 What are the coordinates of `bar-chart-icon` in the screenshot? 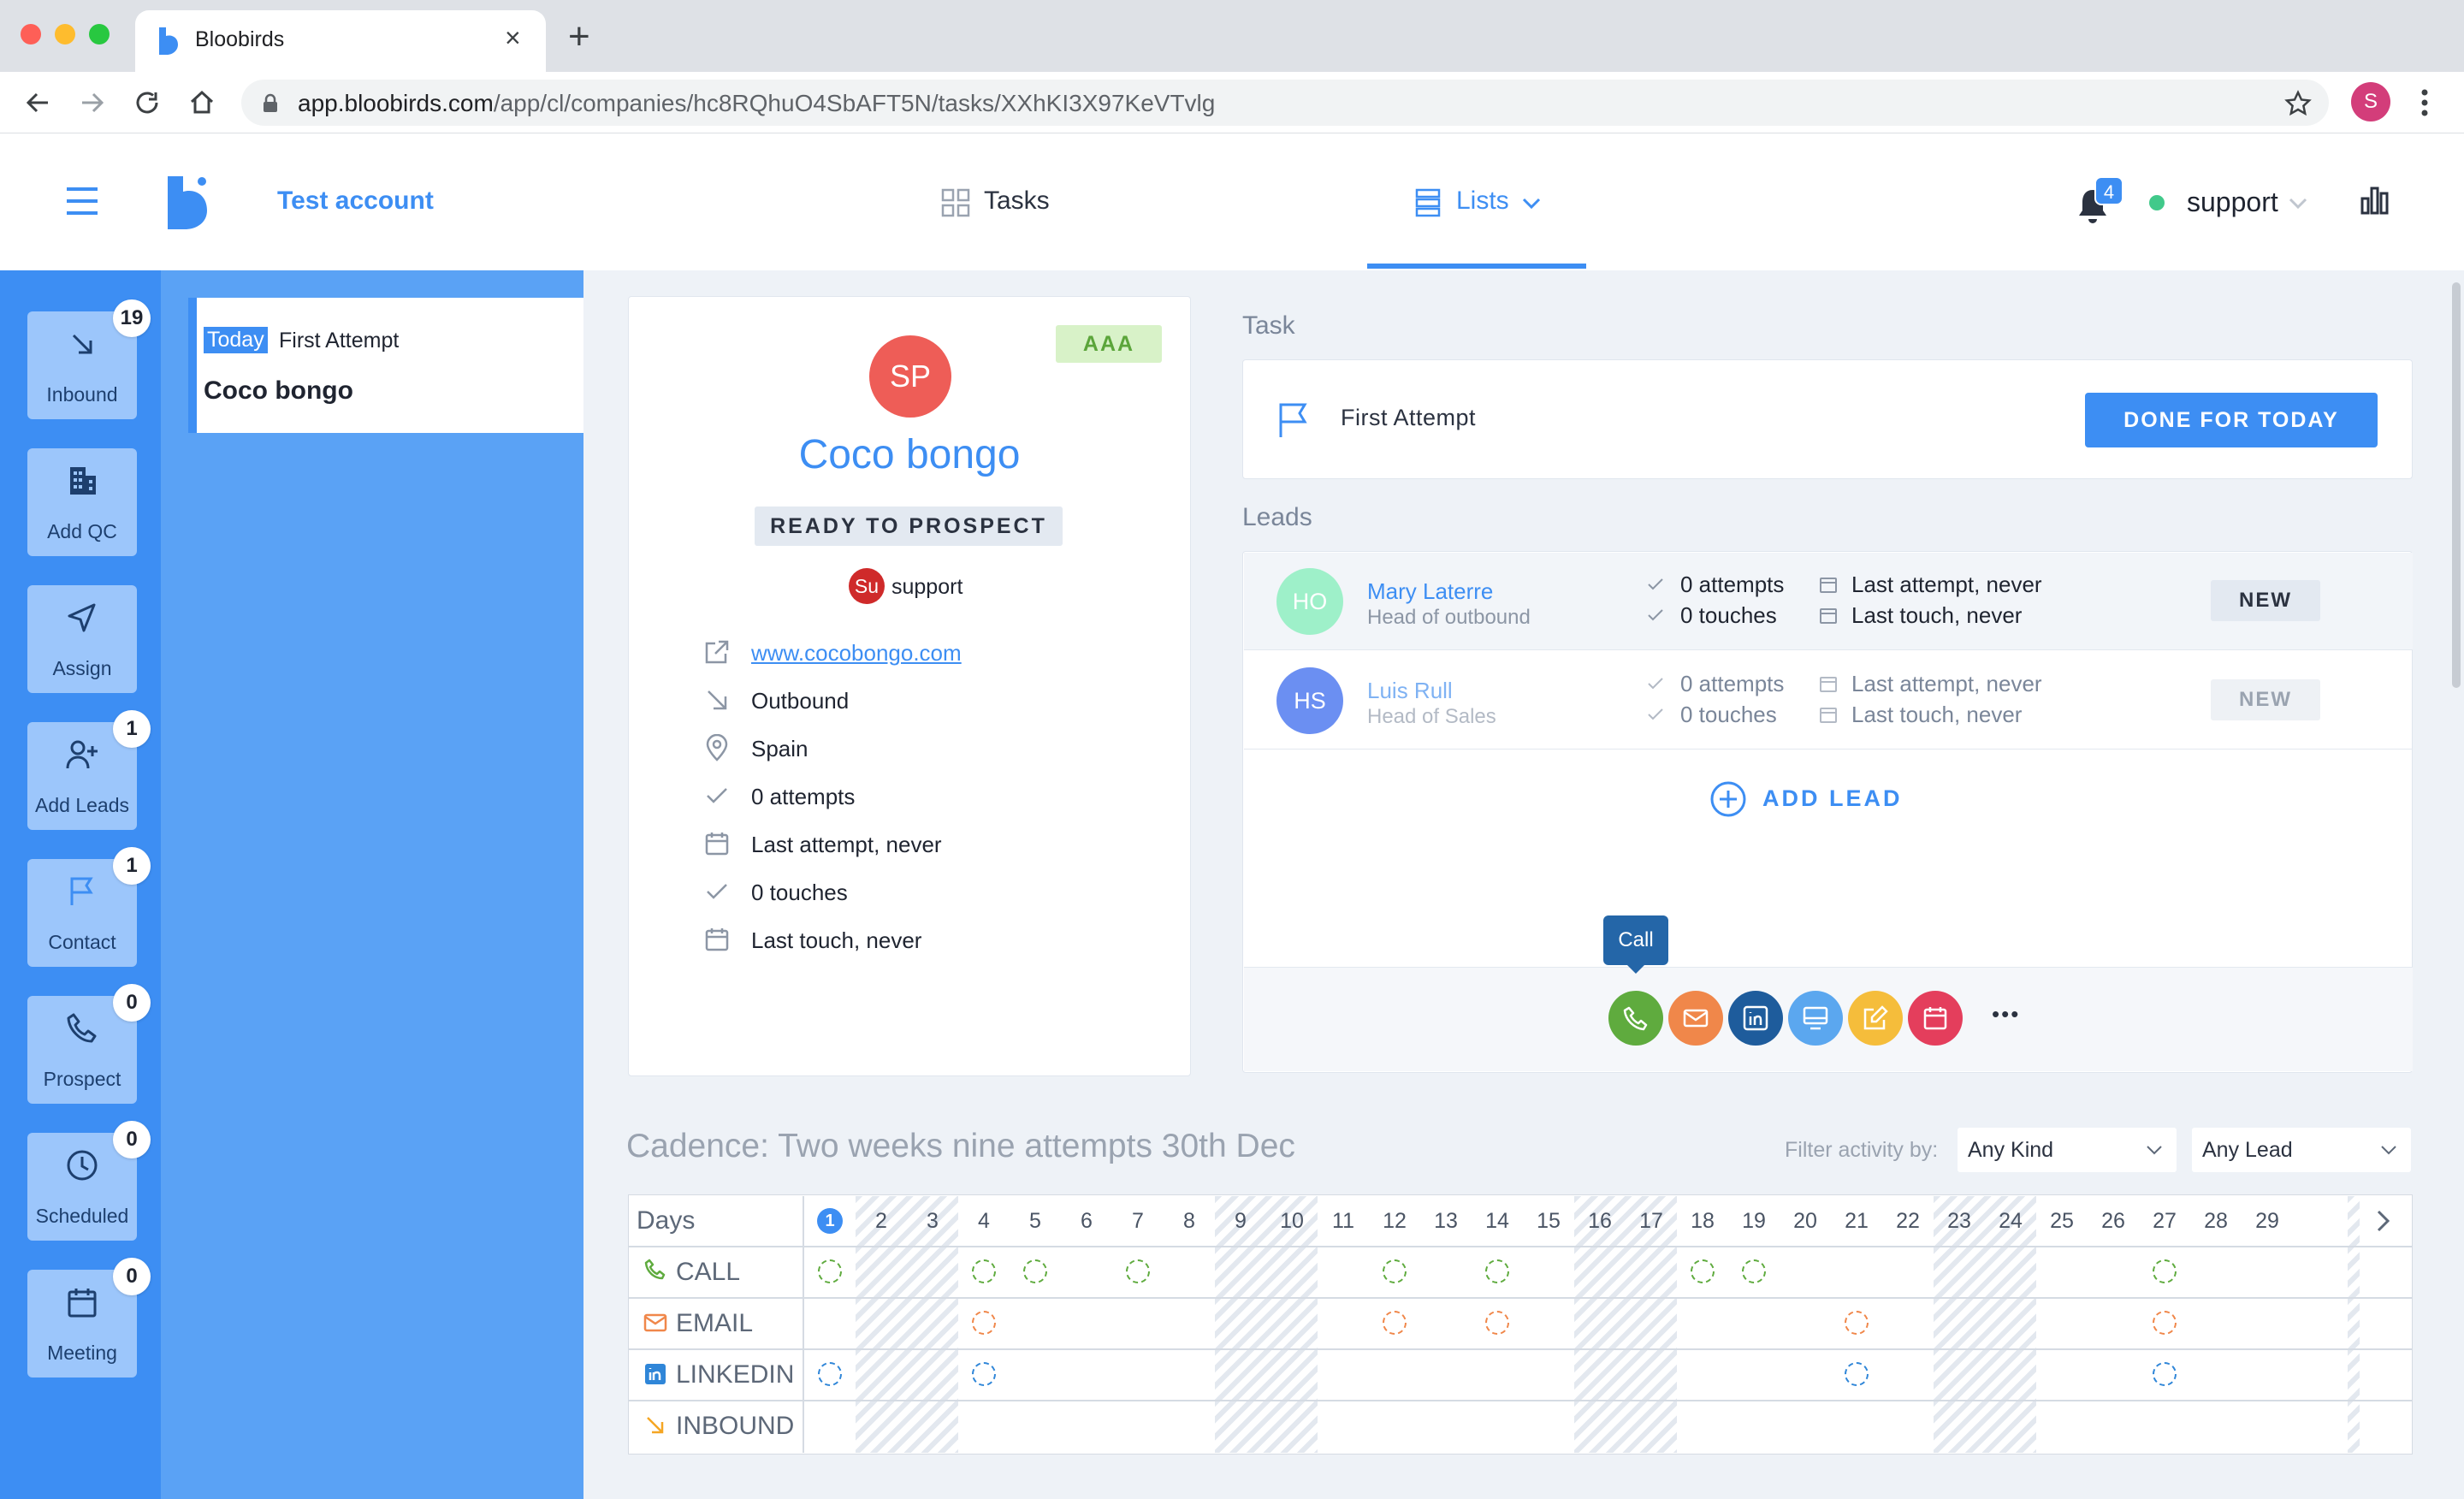 It's located at (2375, 199).